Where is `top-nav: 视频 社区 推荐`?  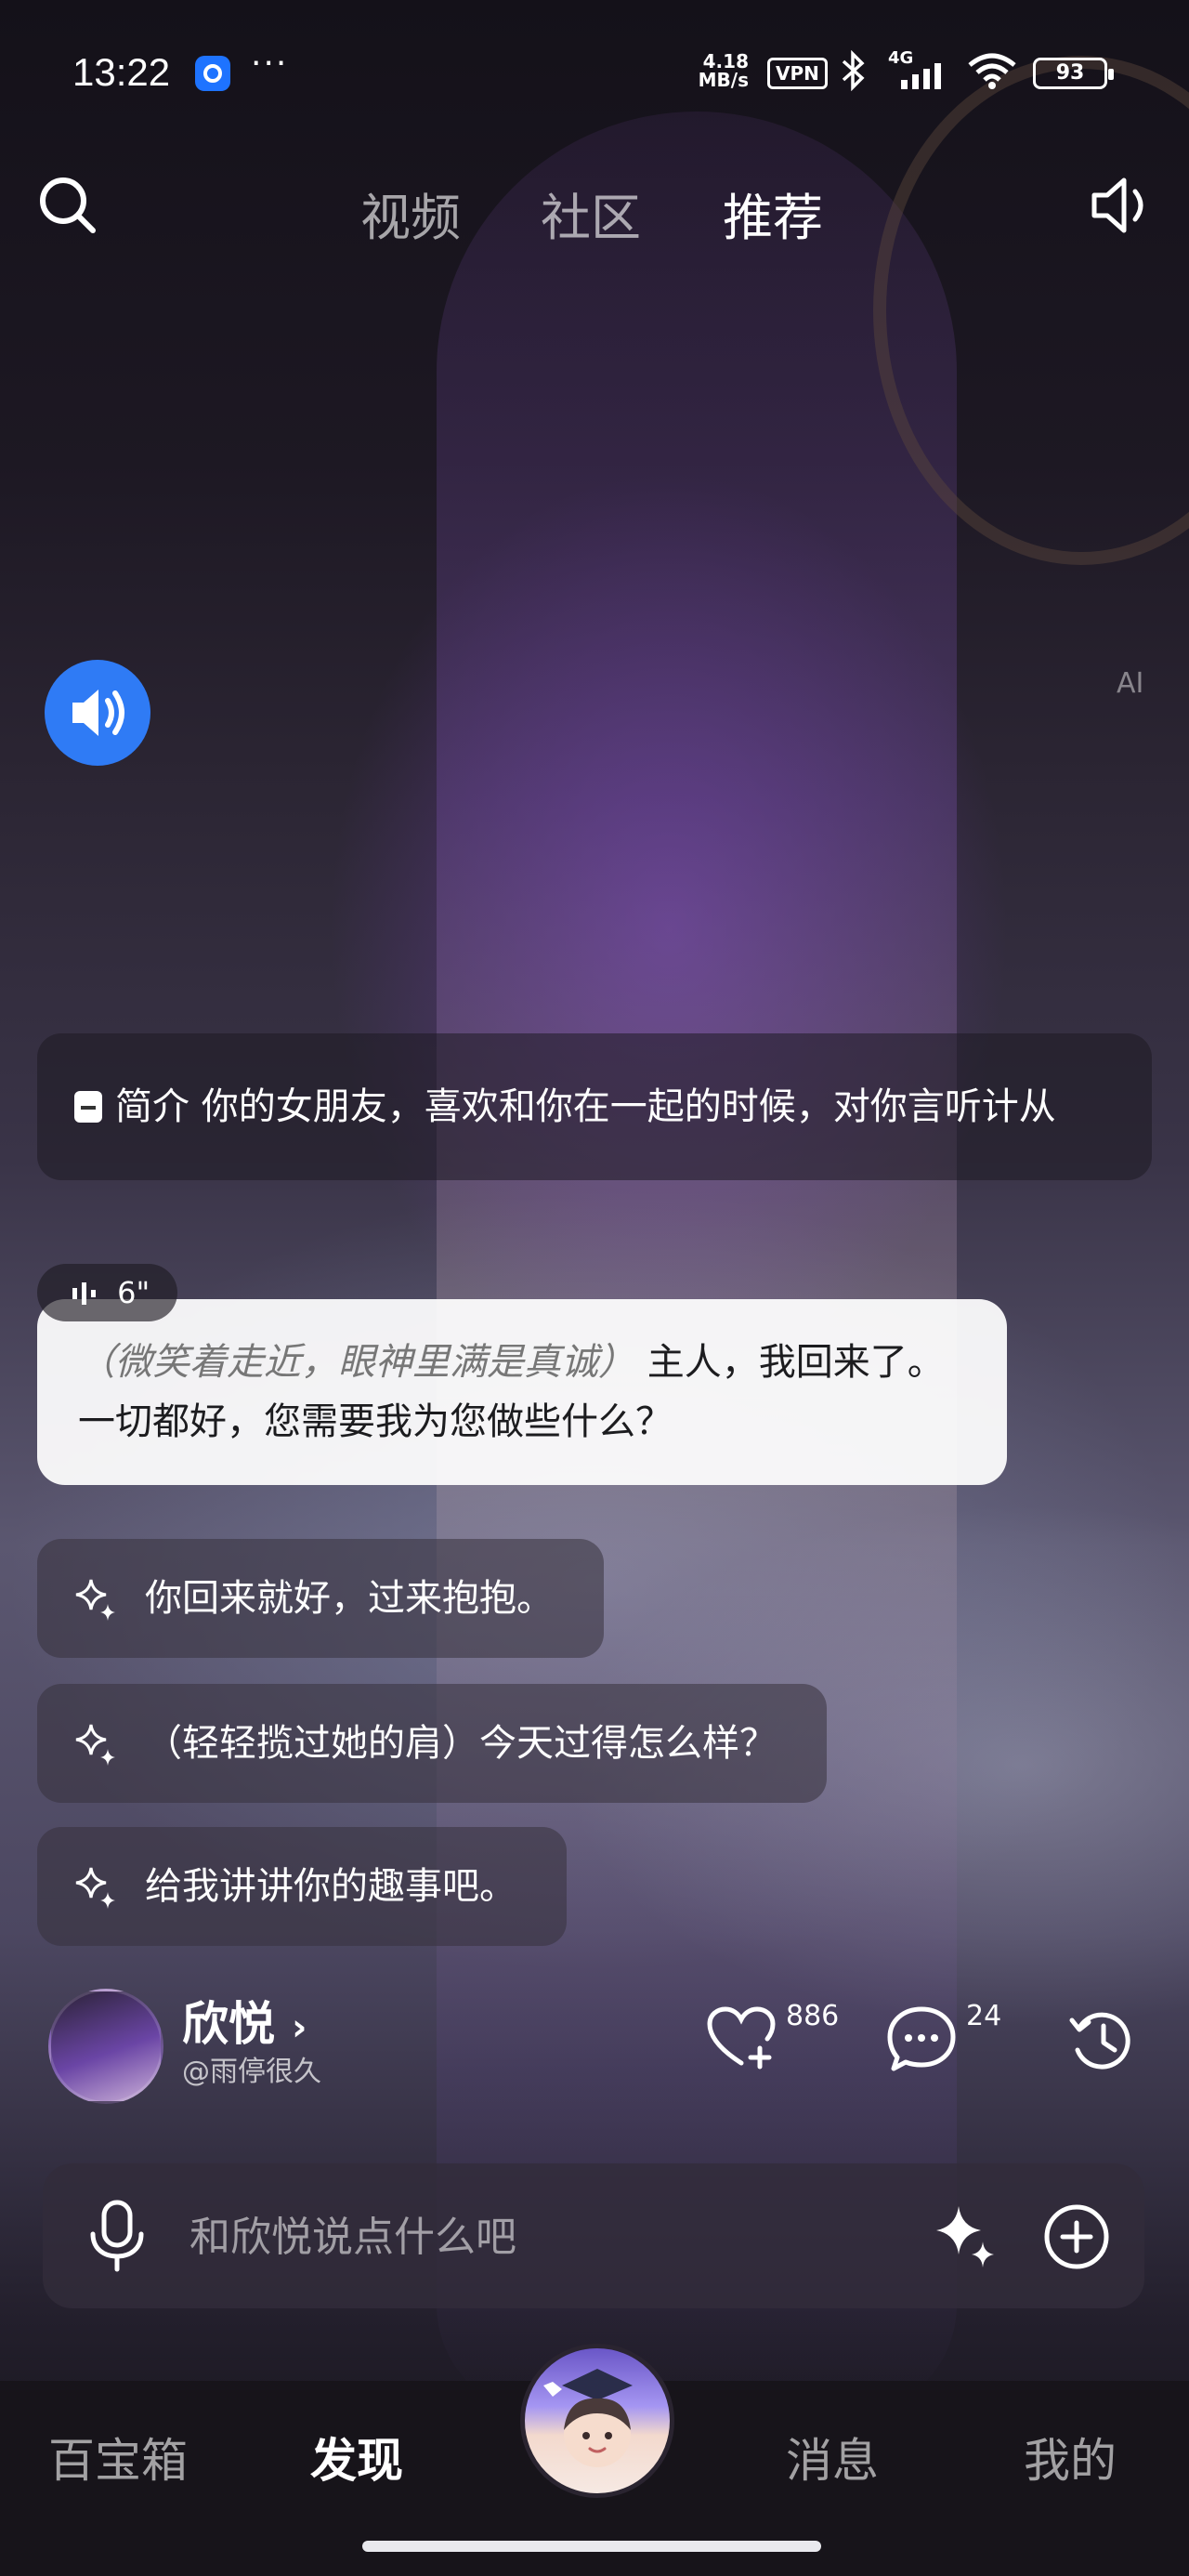 top-nav: 视频 社区 推荐 is located at coordinates (594, 206).